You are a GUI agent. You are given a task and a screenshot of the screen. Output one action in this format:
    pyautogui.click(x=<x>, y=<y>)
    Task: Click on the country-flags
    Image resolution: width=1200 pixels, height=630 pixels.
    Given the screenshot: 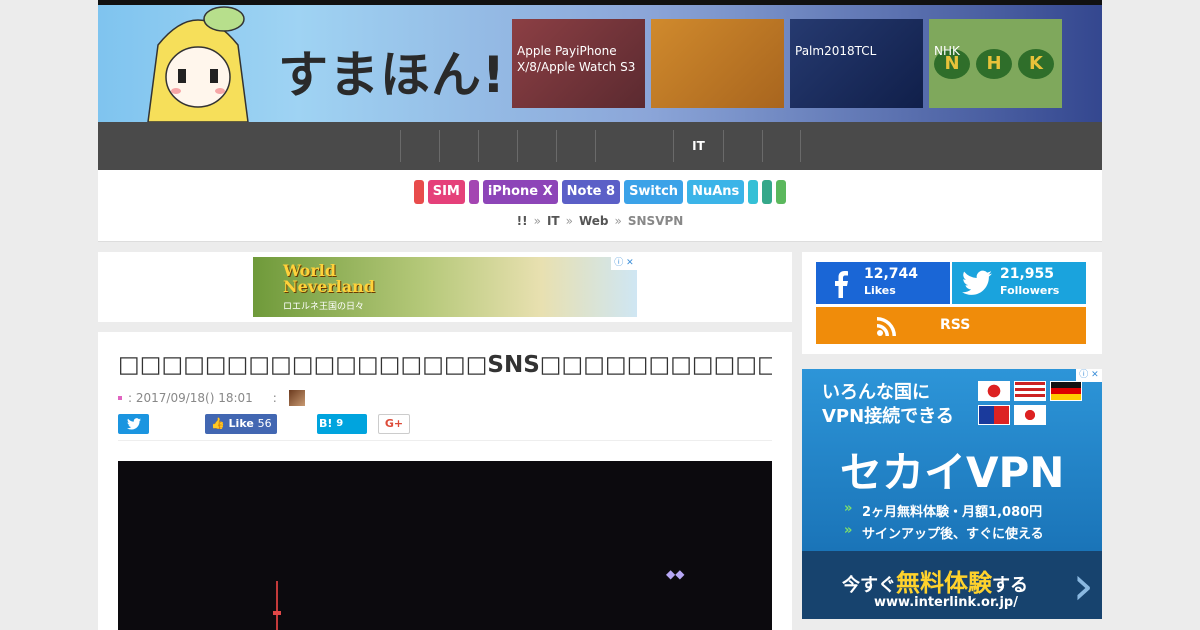 What is the action you would take?
    pyautogui.click(x=1030, y=403)
    